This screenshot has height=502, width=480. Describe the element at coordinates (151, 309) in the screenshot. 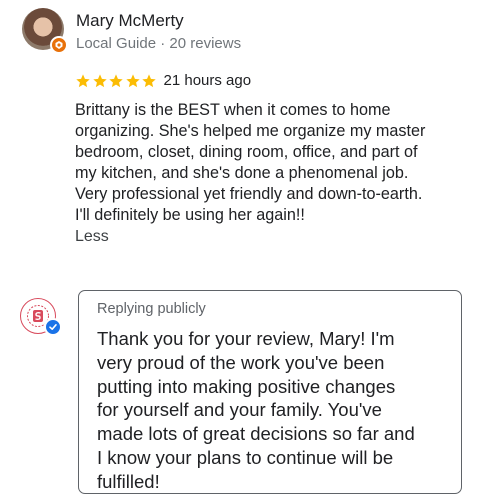

I see `reply-field-label: Replying publicly` at that location.